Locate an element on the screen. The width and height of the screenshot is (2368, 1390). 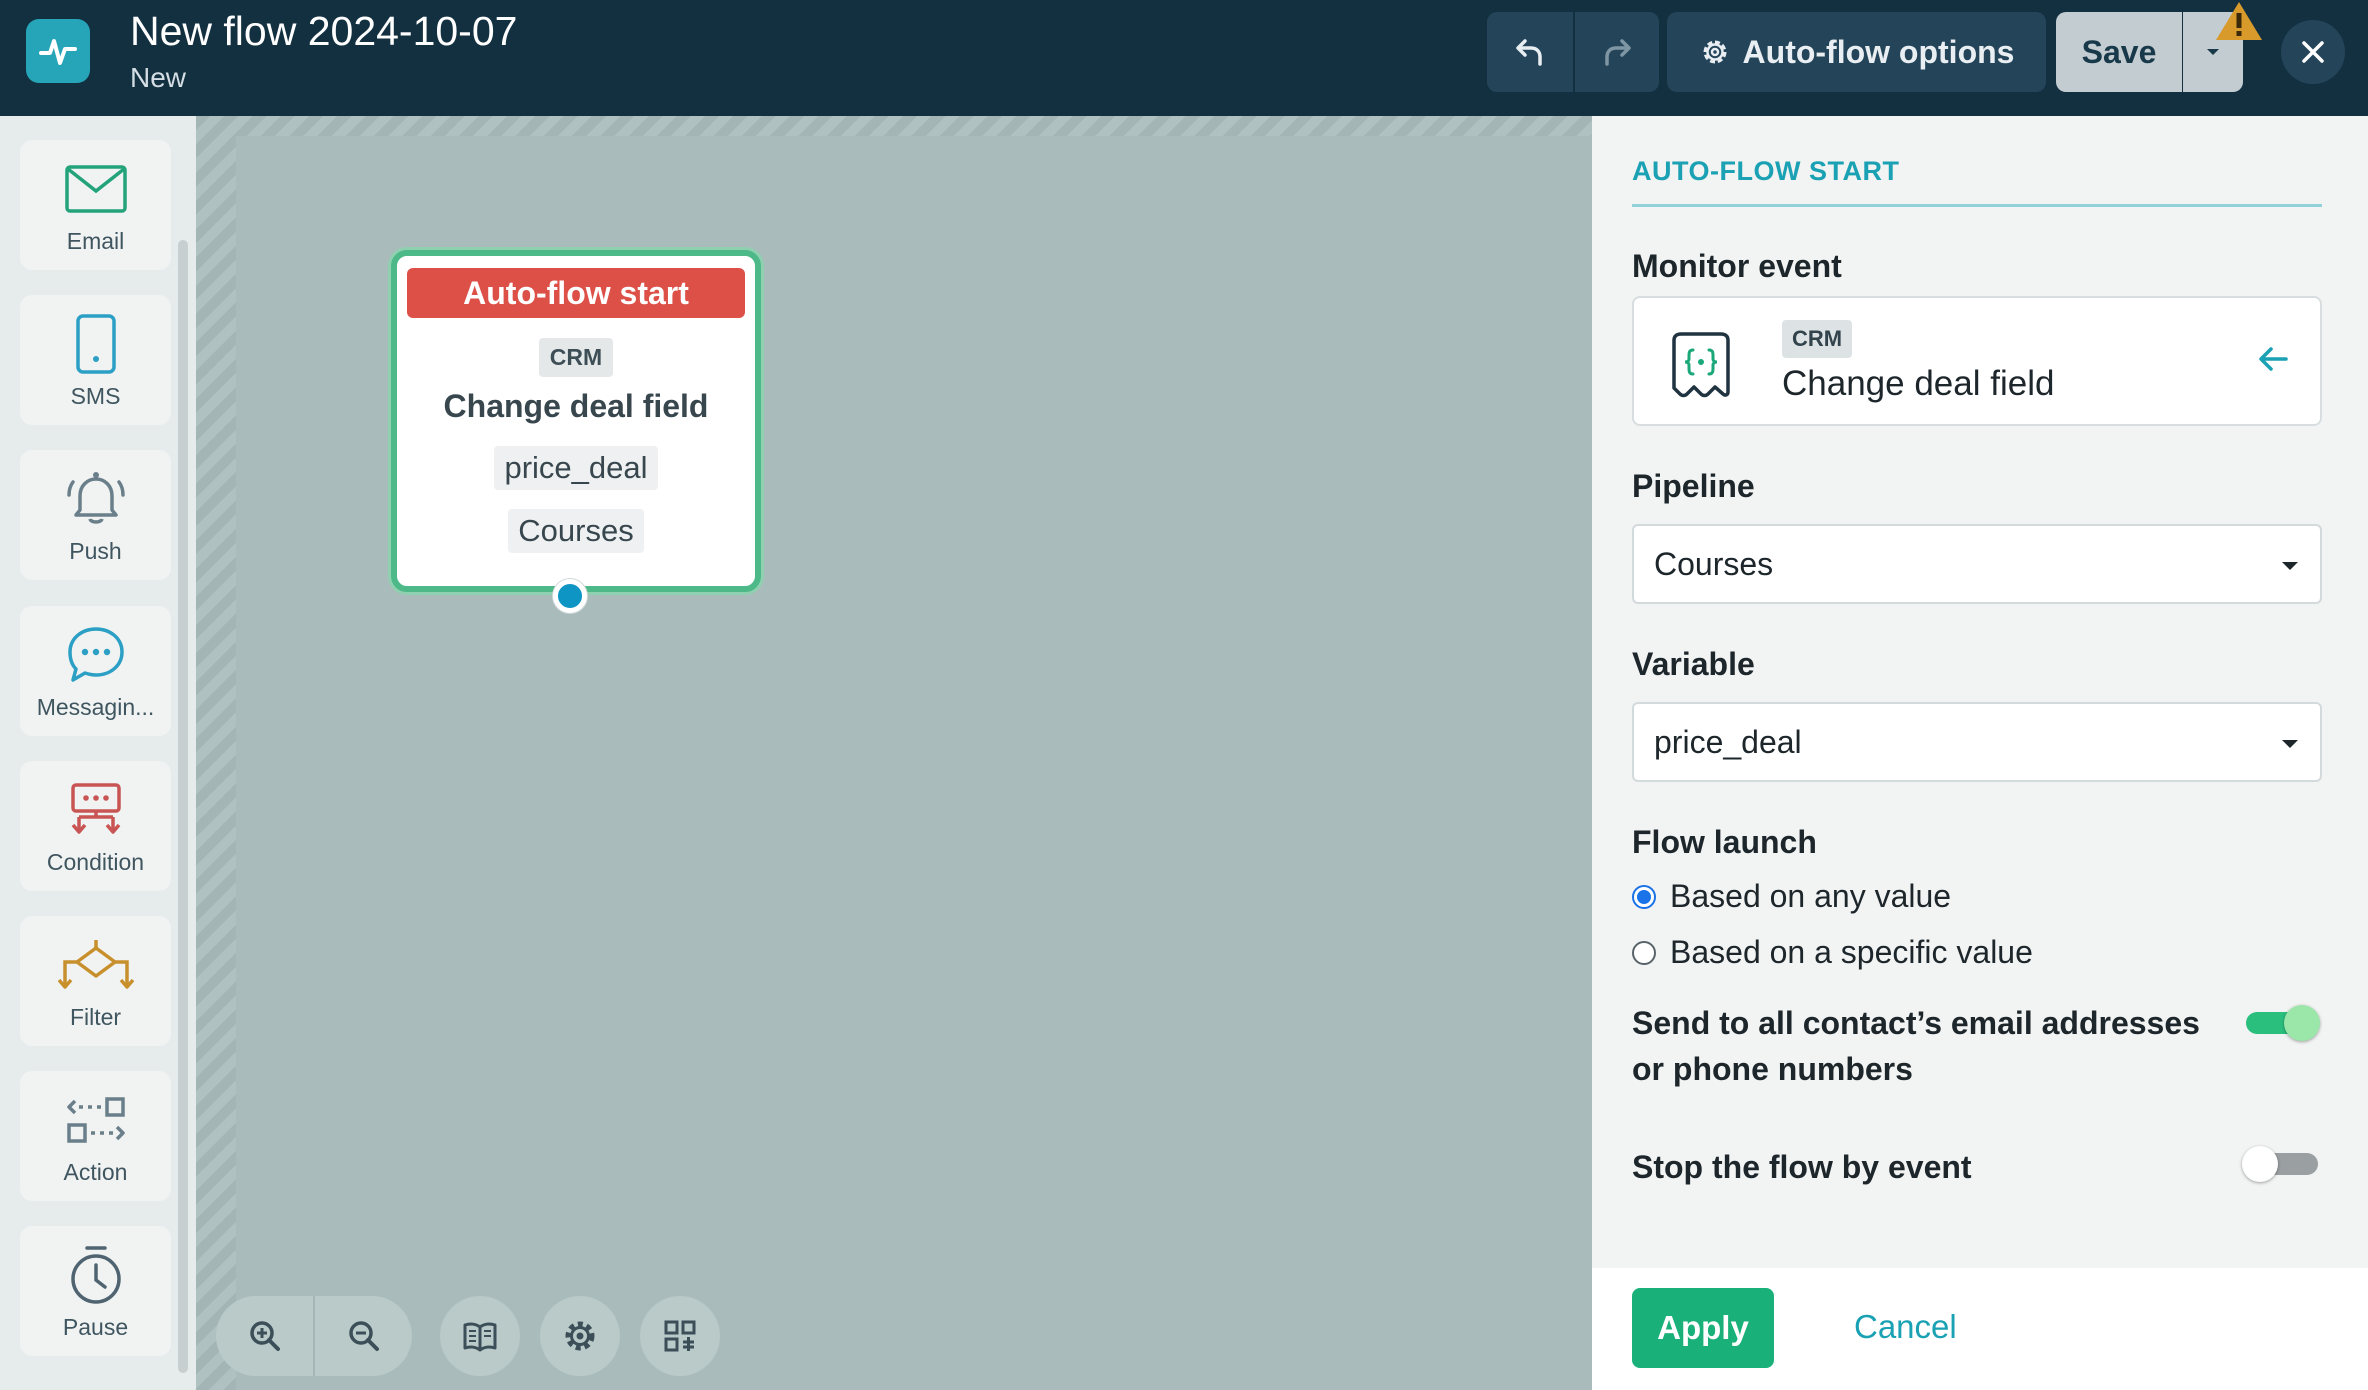
phone-icon is located at coordinates (95, 344).